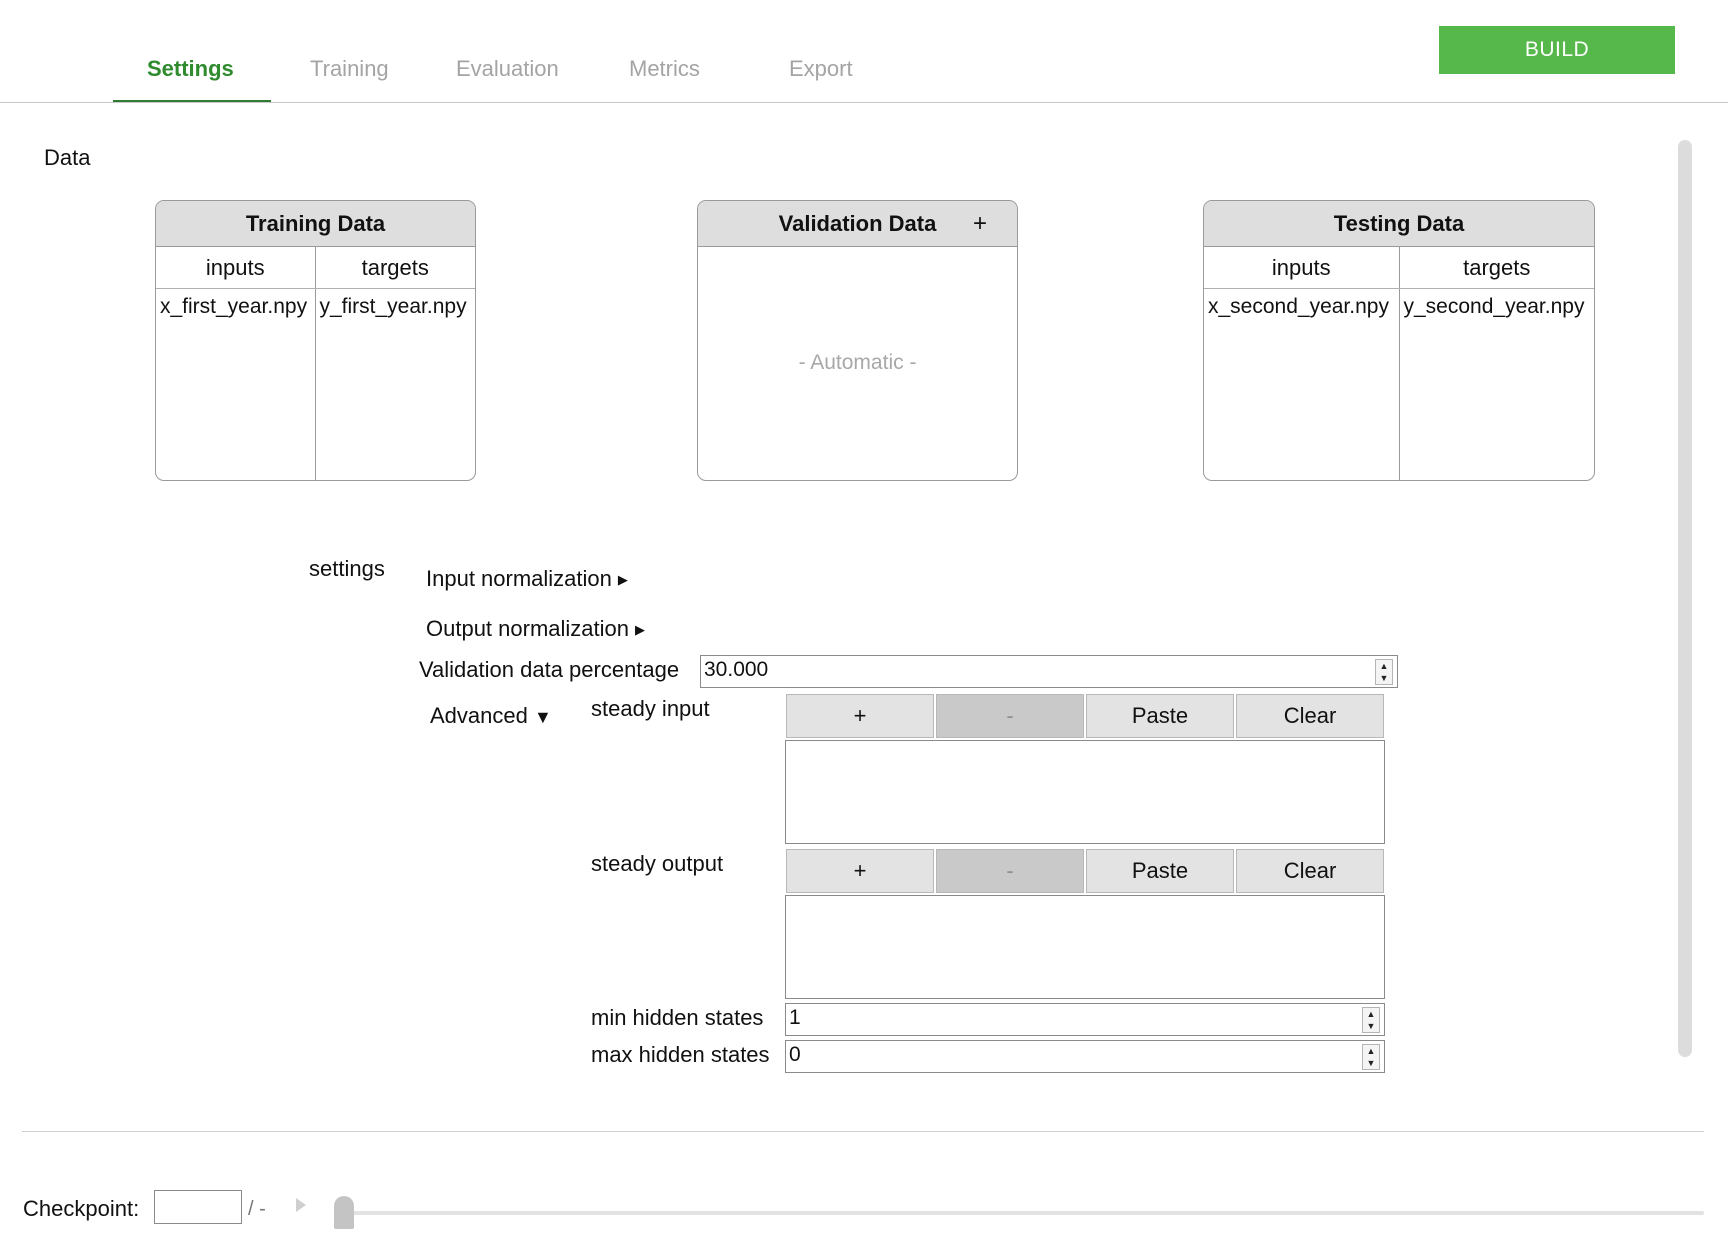 The image size is (1728, 1239). Describe the element at coordinates (1085, 1019) in the screenshot. I see `min-hidden-states-spinbox: 1 ▲ ▼` at that location.